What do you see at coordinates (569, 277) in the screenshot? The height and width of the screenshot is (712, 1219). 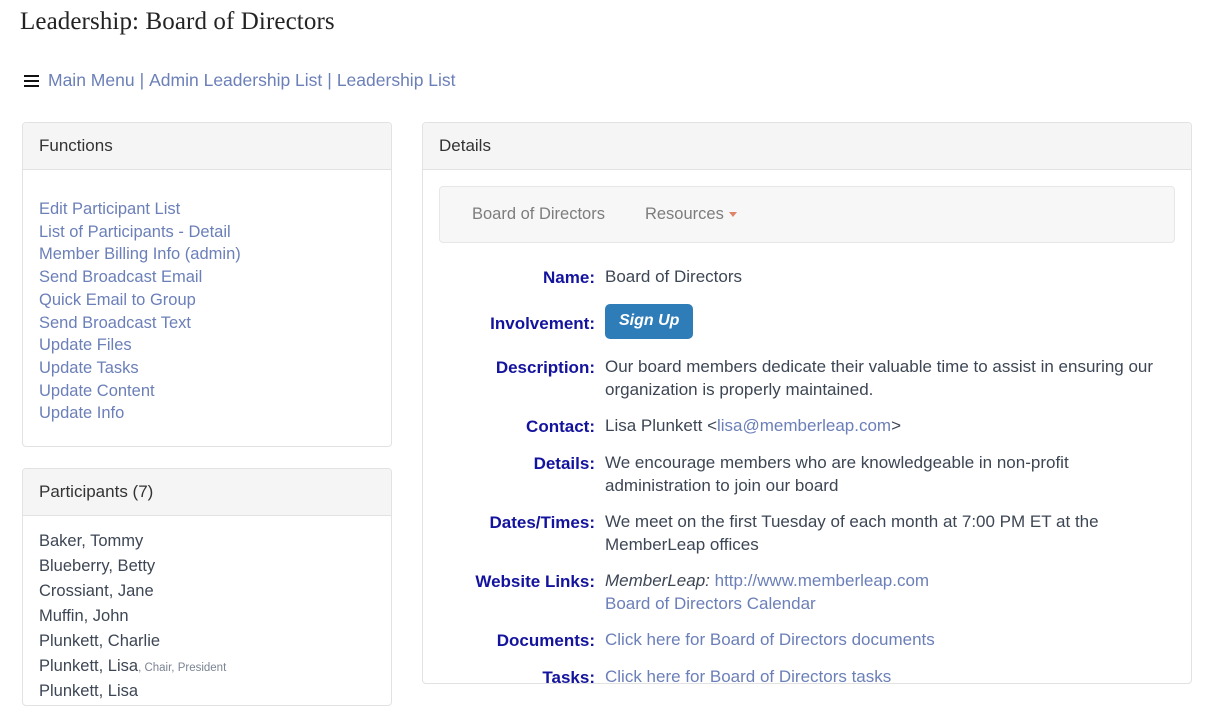 I see `detail-label-name: Name:` at bounding box center [569, 277].